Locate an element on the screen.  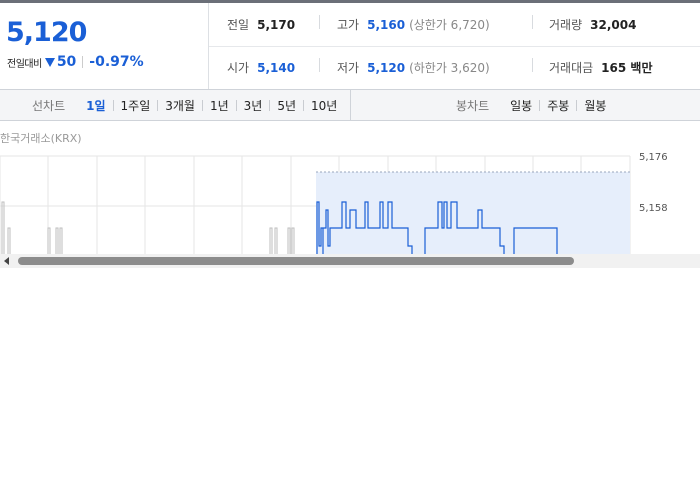
stat-value: 5,140 is located at coordinates (276, 67).